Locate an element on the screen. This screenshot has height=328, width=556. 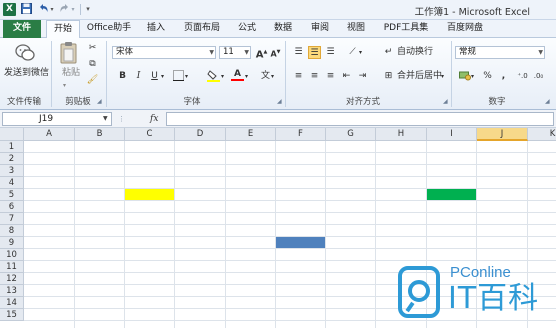
filled-cell-C5 is located at coordinates (149, 194).